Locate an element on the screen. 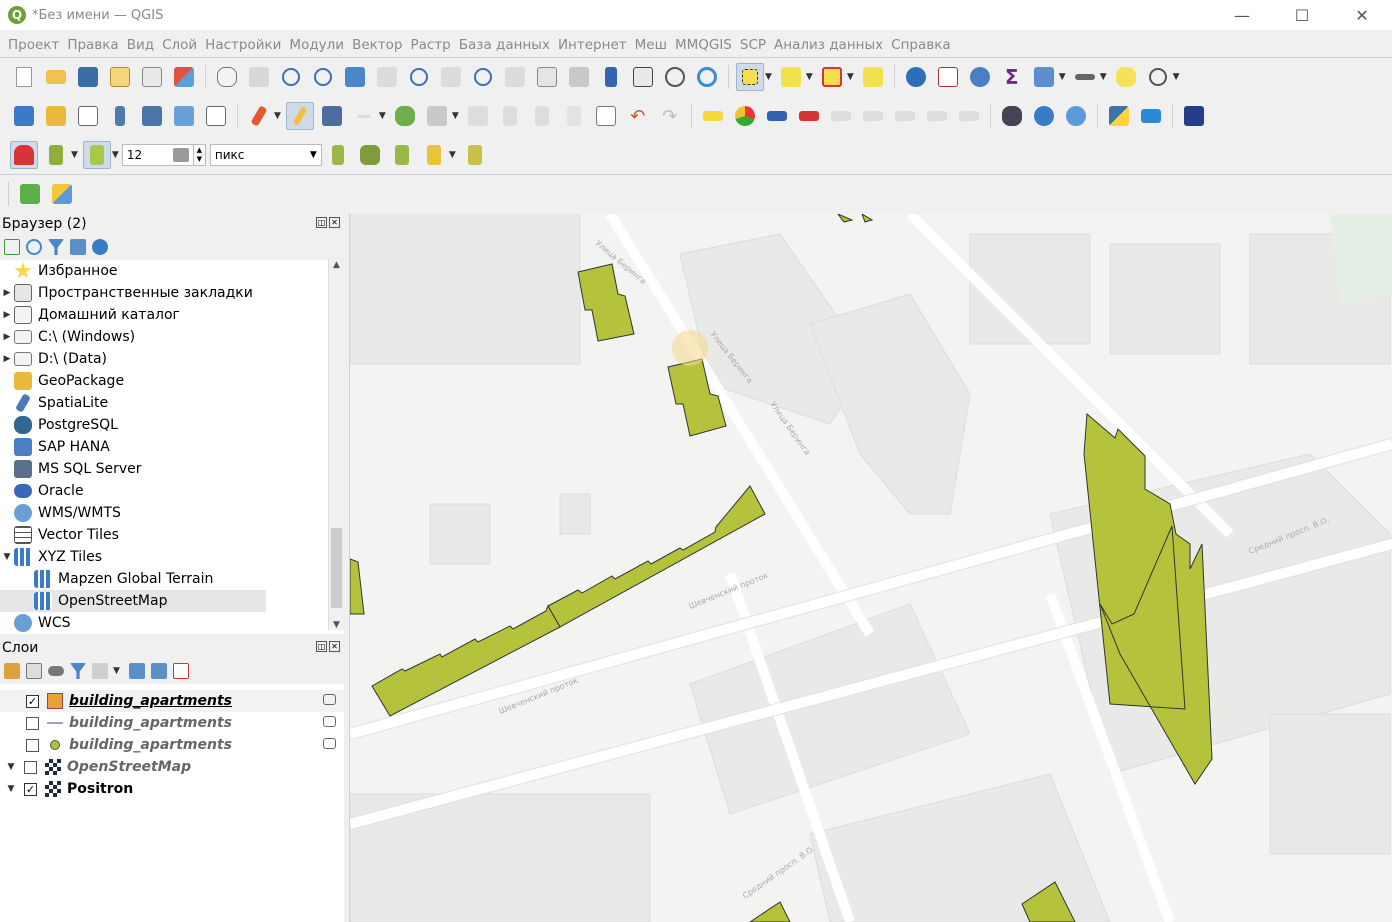 This screenshot has height=922, width=1392. identify-button is located at coordinates (916, 77).